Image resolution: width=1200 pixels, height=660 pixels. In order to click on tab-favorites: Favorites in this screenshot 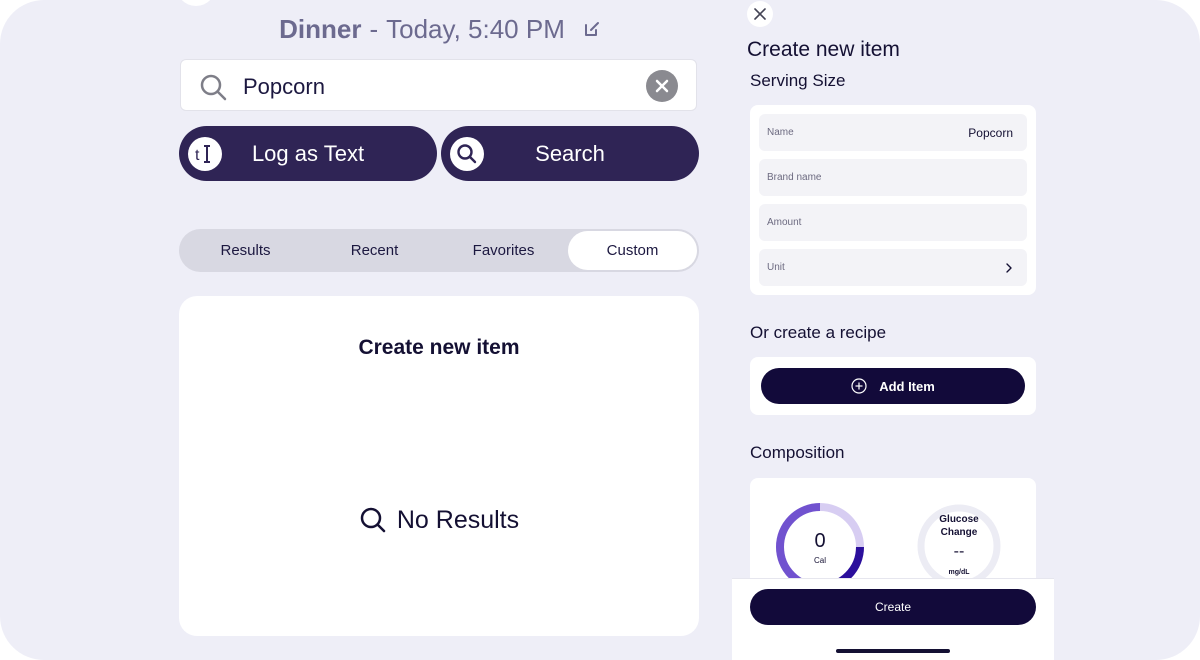, I will do `click(503, 250)`.